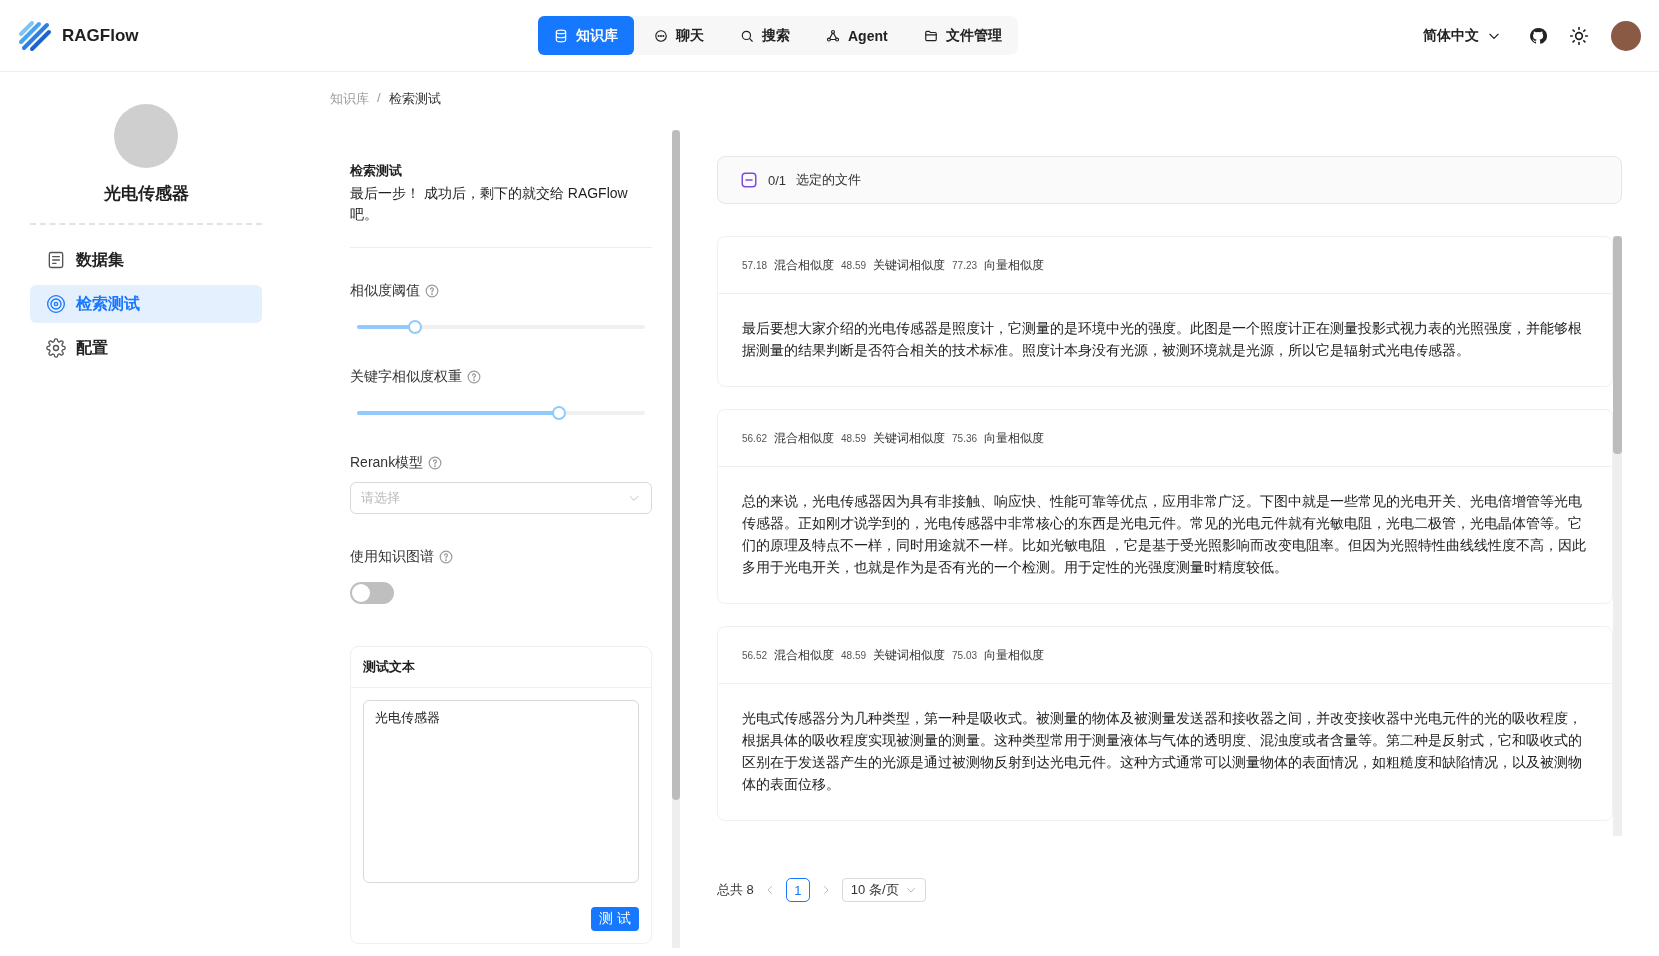 The height and width of the screenshot is (956, 1659). I want to click on search-icon, so click(747, 35).